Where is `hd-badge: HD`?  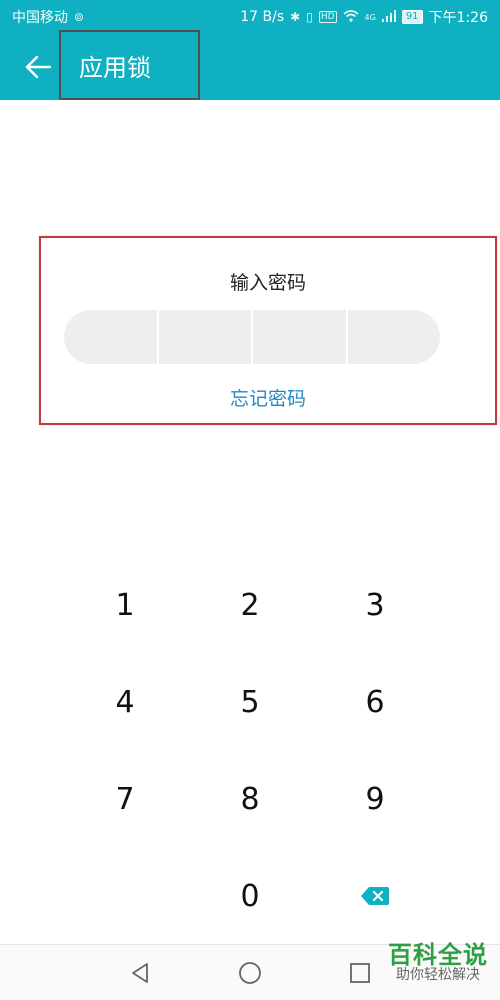
hd-badge: HD is located at coordinates (327, 17).